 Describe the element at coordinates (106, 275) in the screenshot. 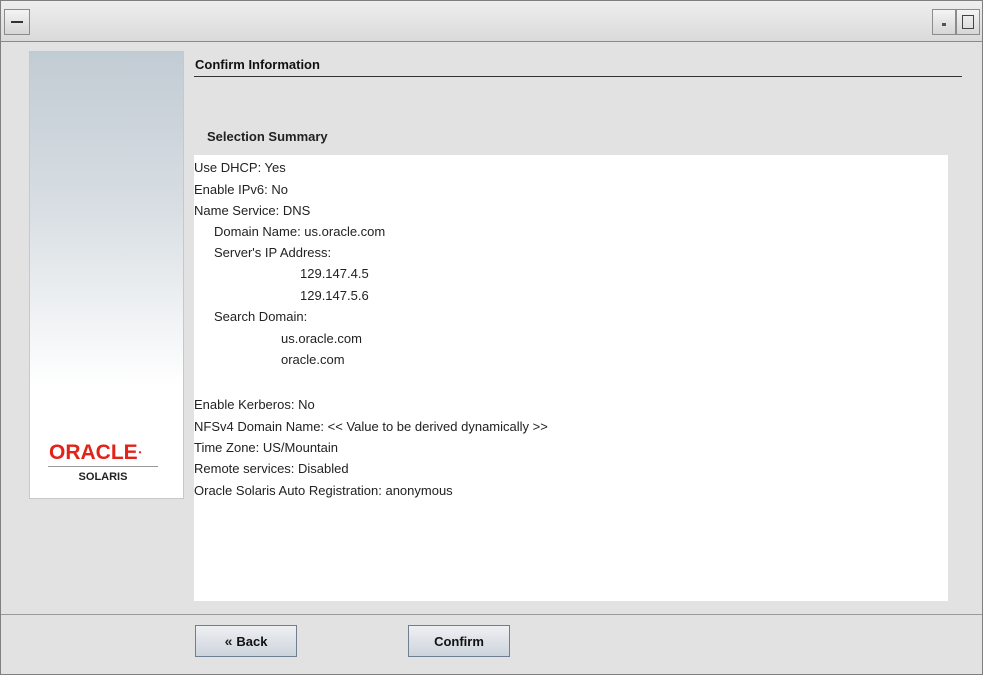

I see `logo-panel` at that location.